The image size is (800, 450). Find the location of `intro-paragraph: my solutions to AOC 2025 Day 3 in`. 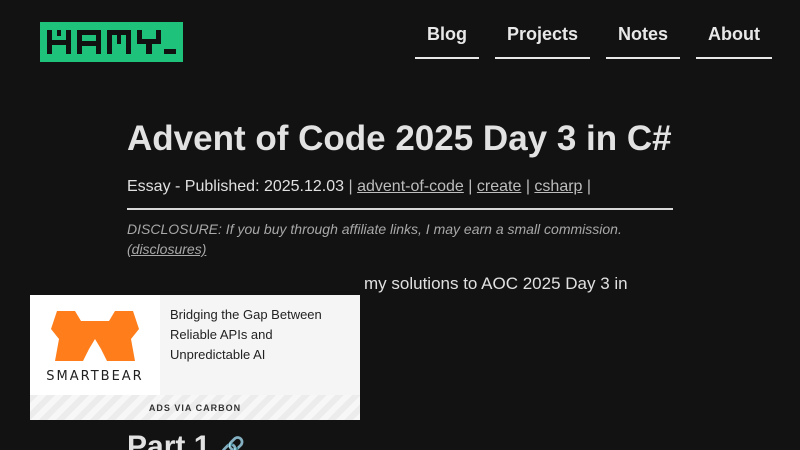

intro-paragraph: my solutions to AOC 2025 Day 3 in is located at coordinates (496, 283).